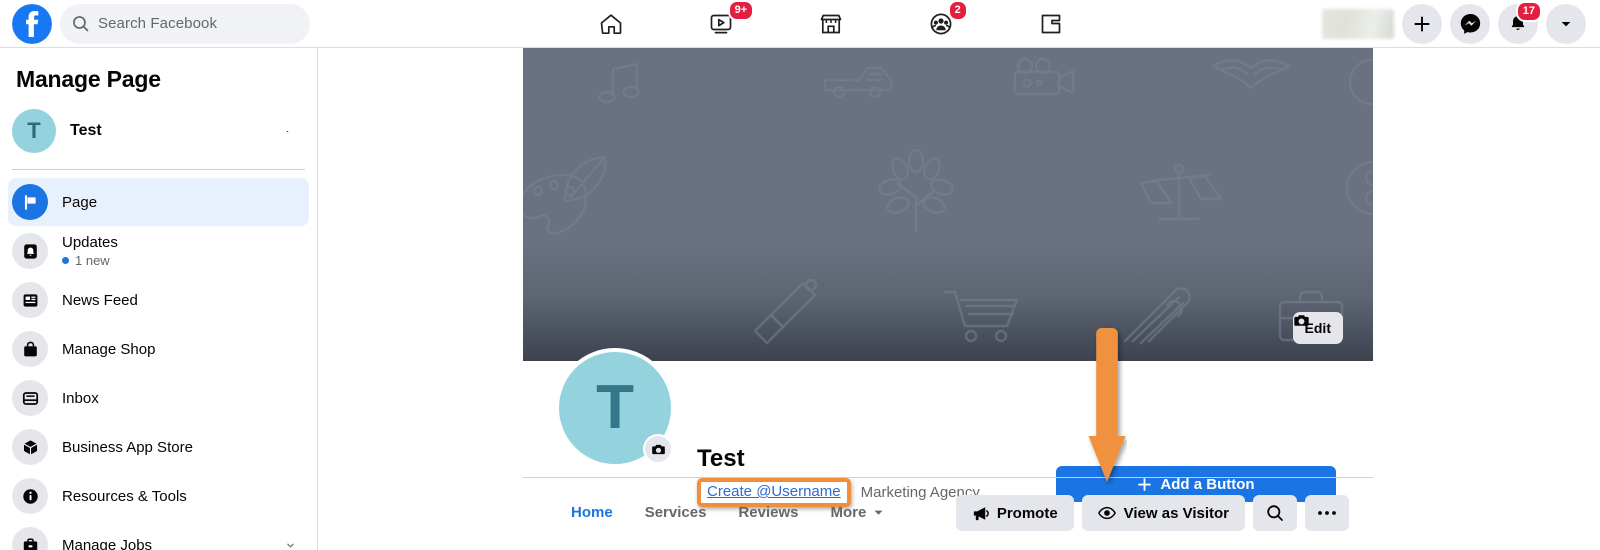  I want to click on sidebar-item-manage-shop: Manage Shop, so click(158, 349).